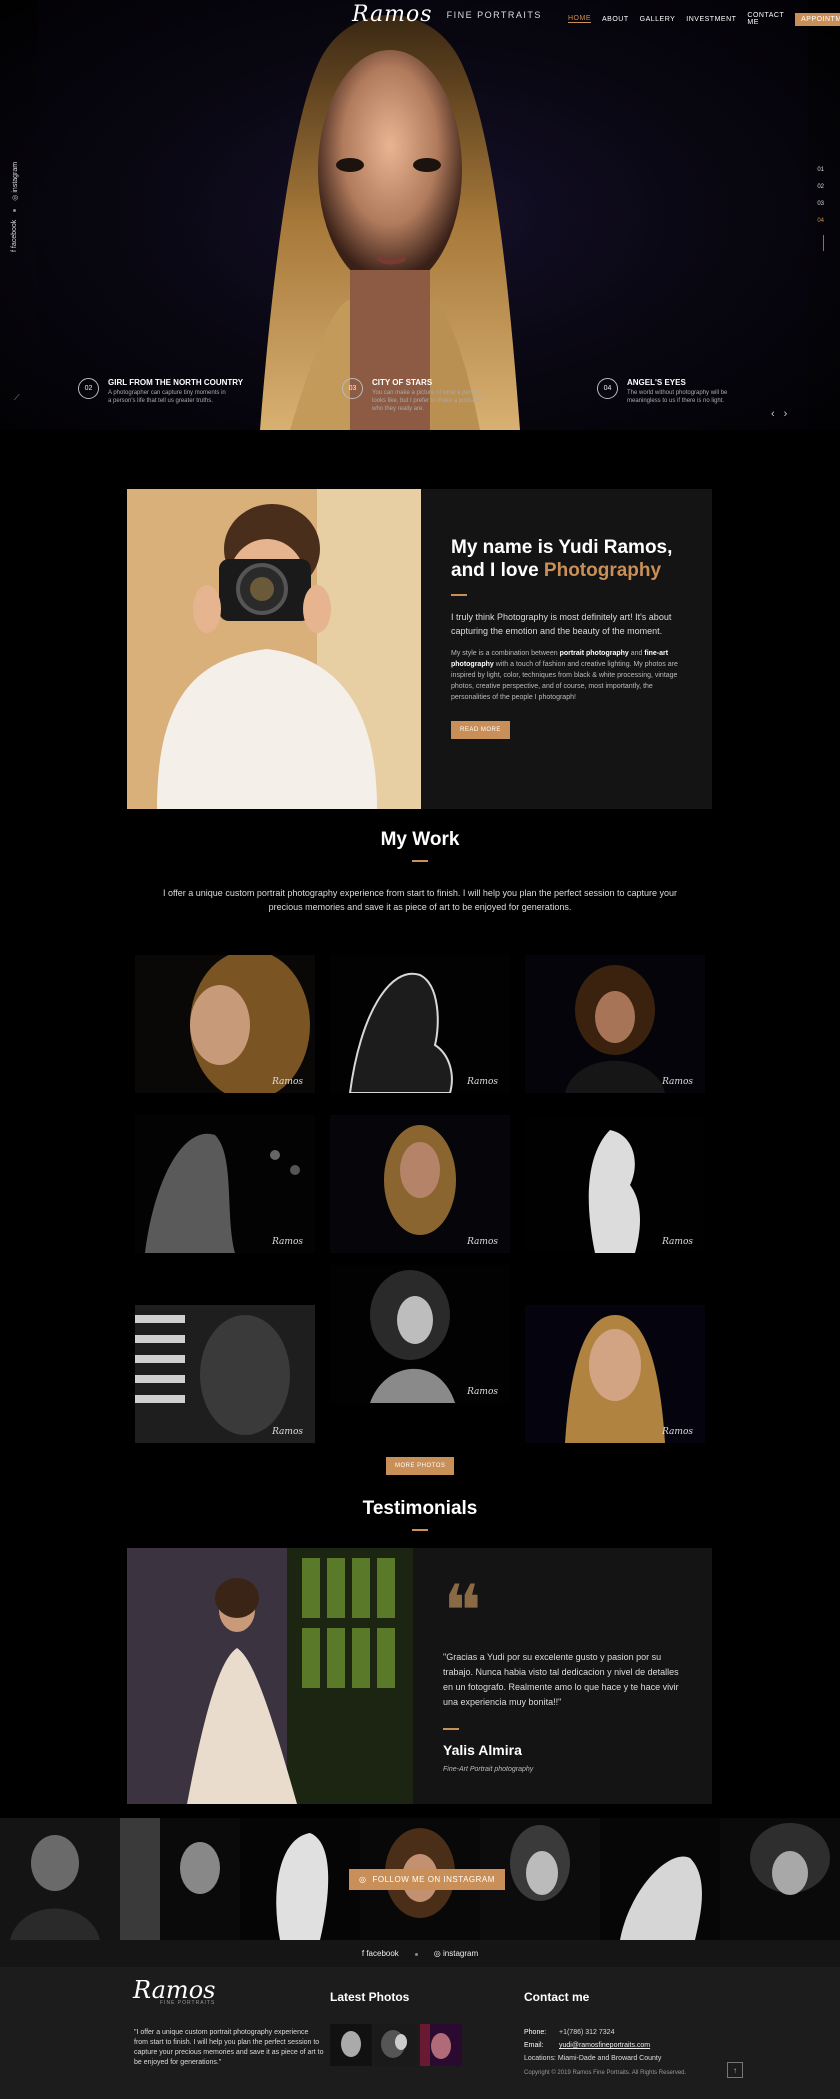  I want to click on footer-instagram-link: ◎ instagram, so click(456, 1953).